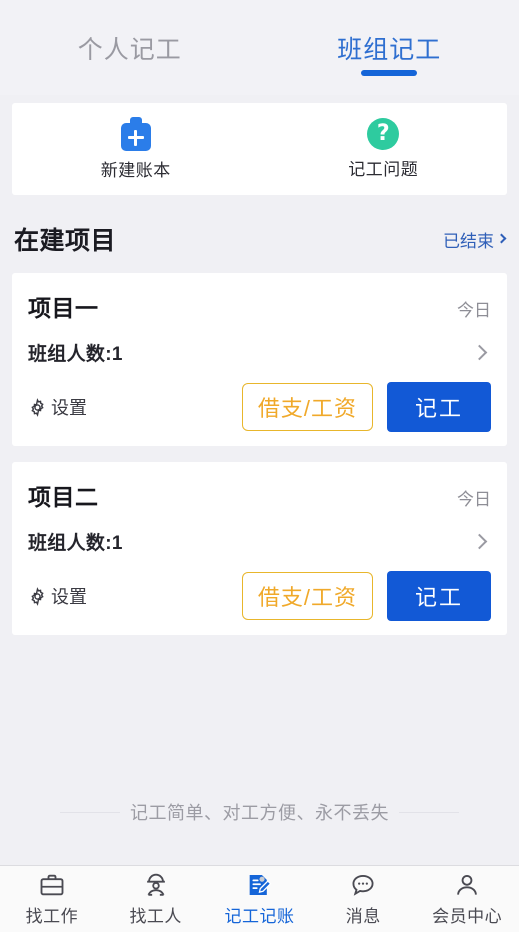  Describe the element at coordinates (259, 813) in the screenshot. I see `tagline-text: 记工简单、对工方便、永不丢失` at that location.